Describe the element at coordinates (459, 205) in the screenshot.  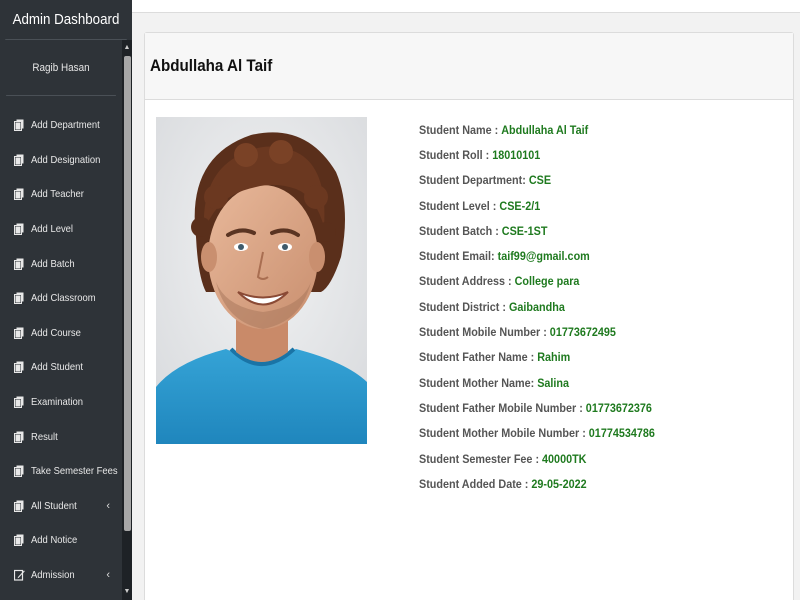
I see `detail-label: Student Level :` at that location.